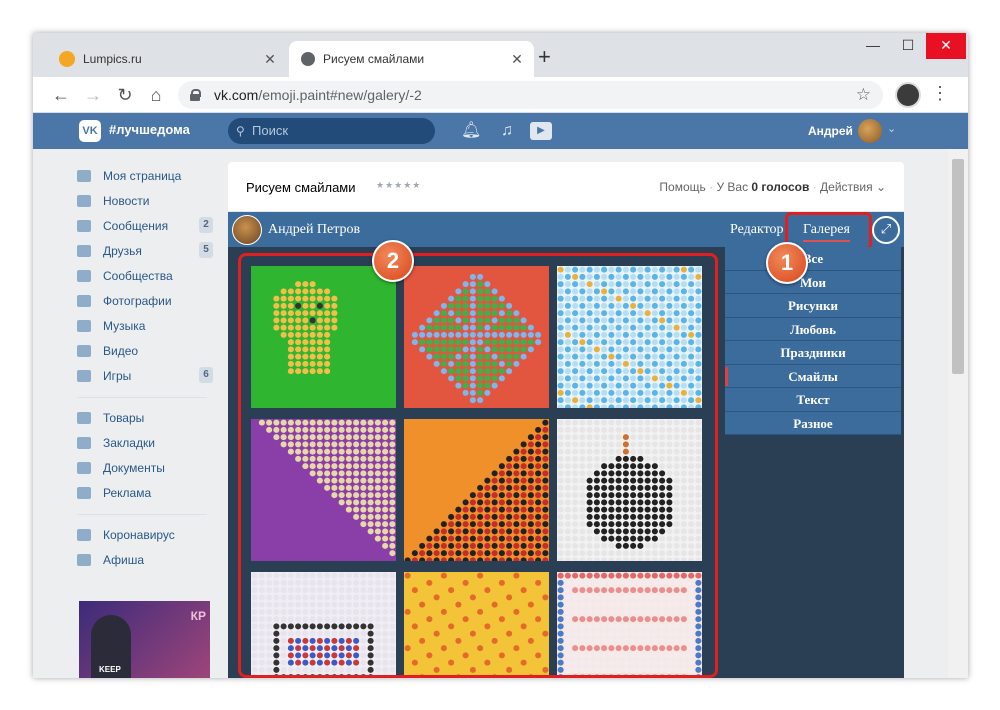 Image resolution: width=1000 pixels, height=710 pixels. What do you see at coordinates (772, 187) in the screenshot?
I see `app-links: Помощь · У Вас 0 голосов · Действия ⌄` at bounding box center [772, 187].